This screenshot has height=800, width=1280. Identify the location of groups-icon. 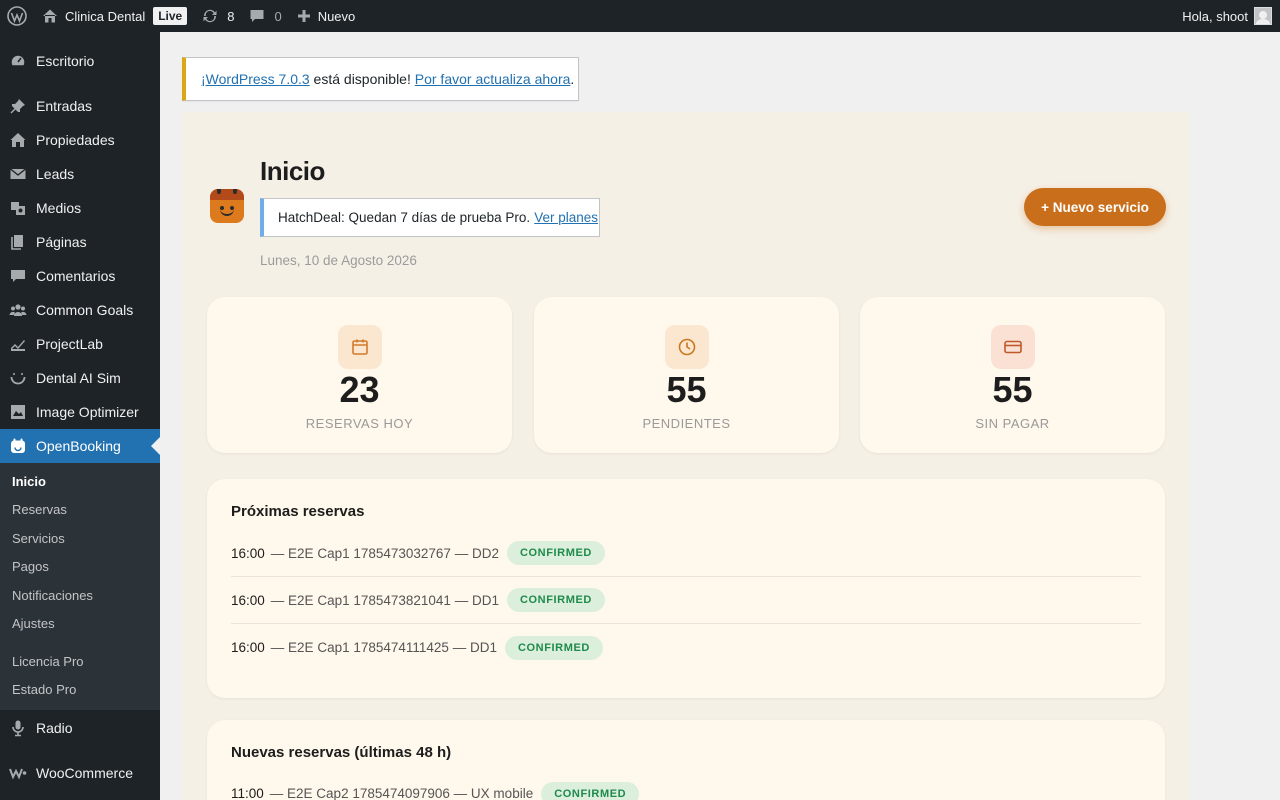
(18, 310).